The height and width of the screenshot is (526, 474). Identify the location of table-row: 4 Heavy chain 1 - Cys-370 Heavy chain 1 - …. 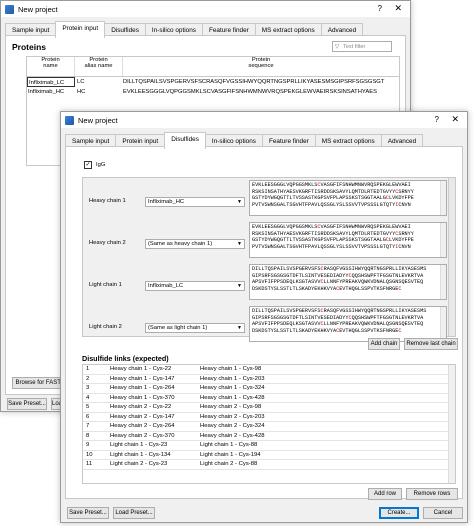
(269, 398).